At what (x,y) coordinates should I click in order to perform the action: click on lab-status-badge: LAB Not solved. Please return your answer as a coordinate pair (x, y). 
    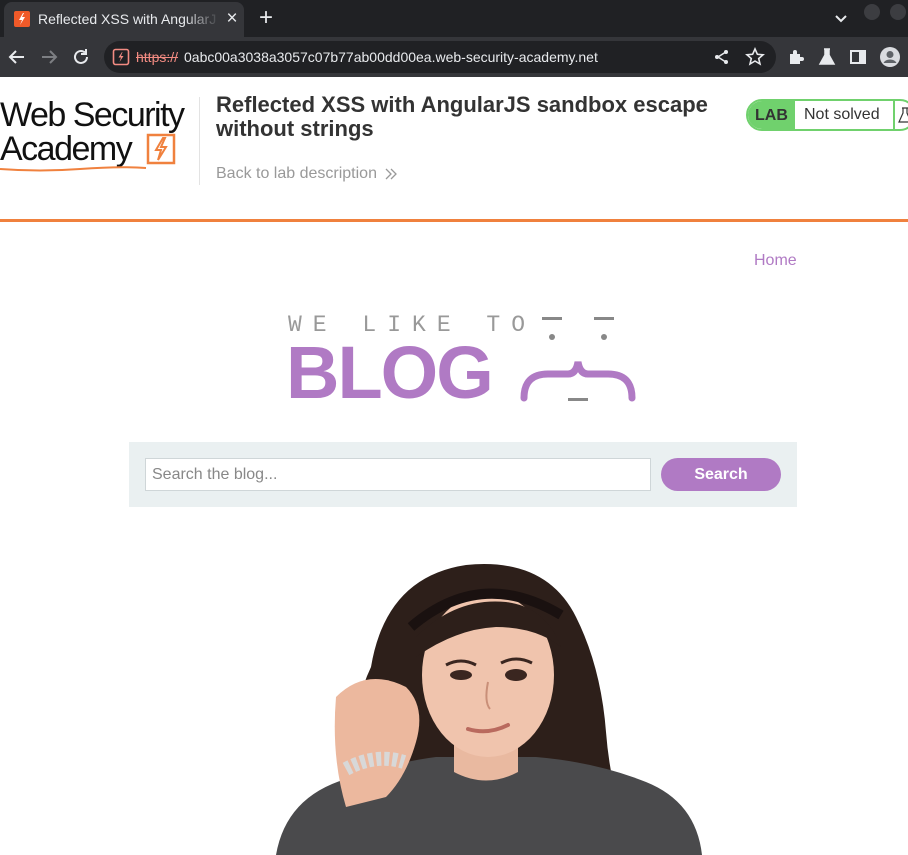
    Looking at the image, I should click on (827, 115).